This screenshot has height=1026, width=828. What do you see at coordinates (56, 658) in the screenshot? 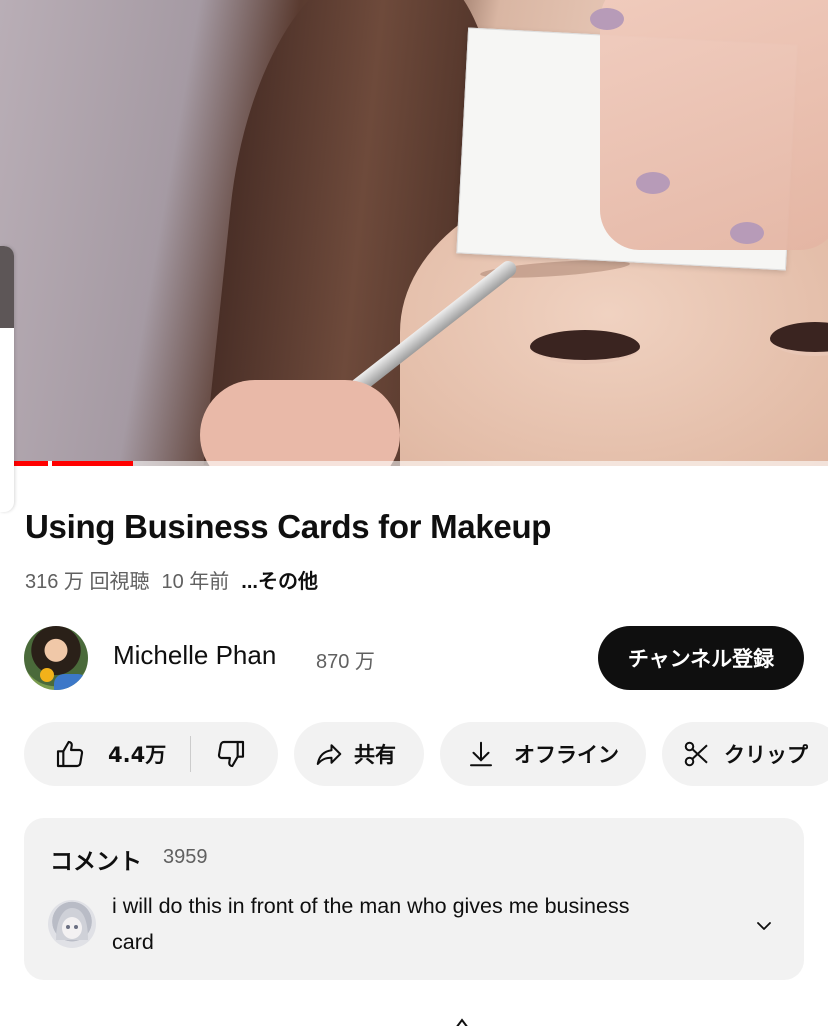
I see `channel-avatar` at bounding box center [56, 658].